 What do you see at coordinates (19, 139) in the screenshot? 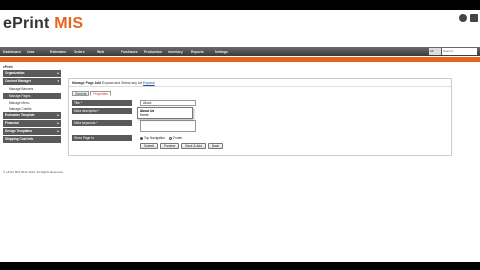
I see `sidebar-group-label: Shipping Cost Info` at bounding box center [19, 139].